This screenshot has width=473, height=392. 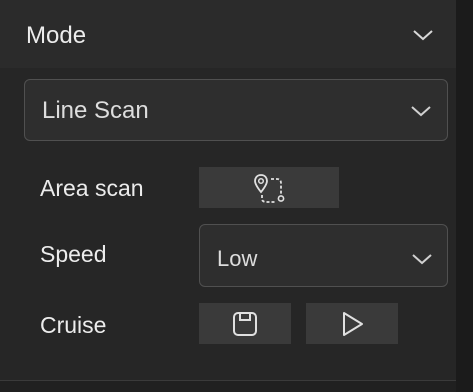 I want to click on next-section-divider, so click(x=228, y=386).